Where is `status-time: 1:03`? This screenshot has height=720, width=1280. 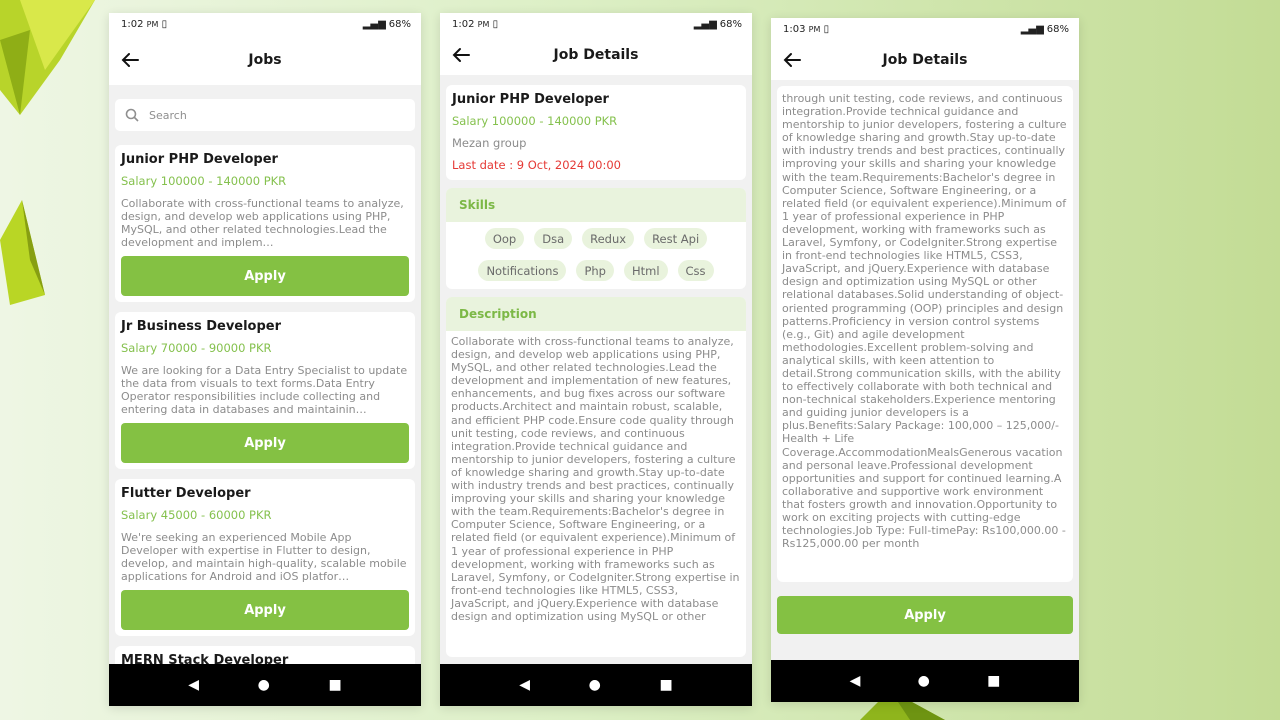
status-time: 1:03 is located at coordinates (794, 29).